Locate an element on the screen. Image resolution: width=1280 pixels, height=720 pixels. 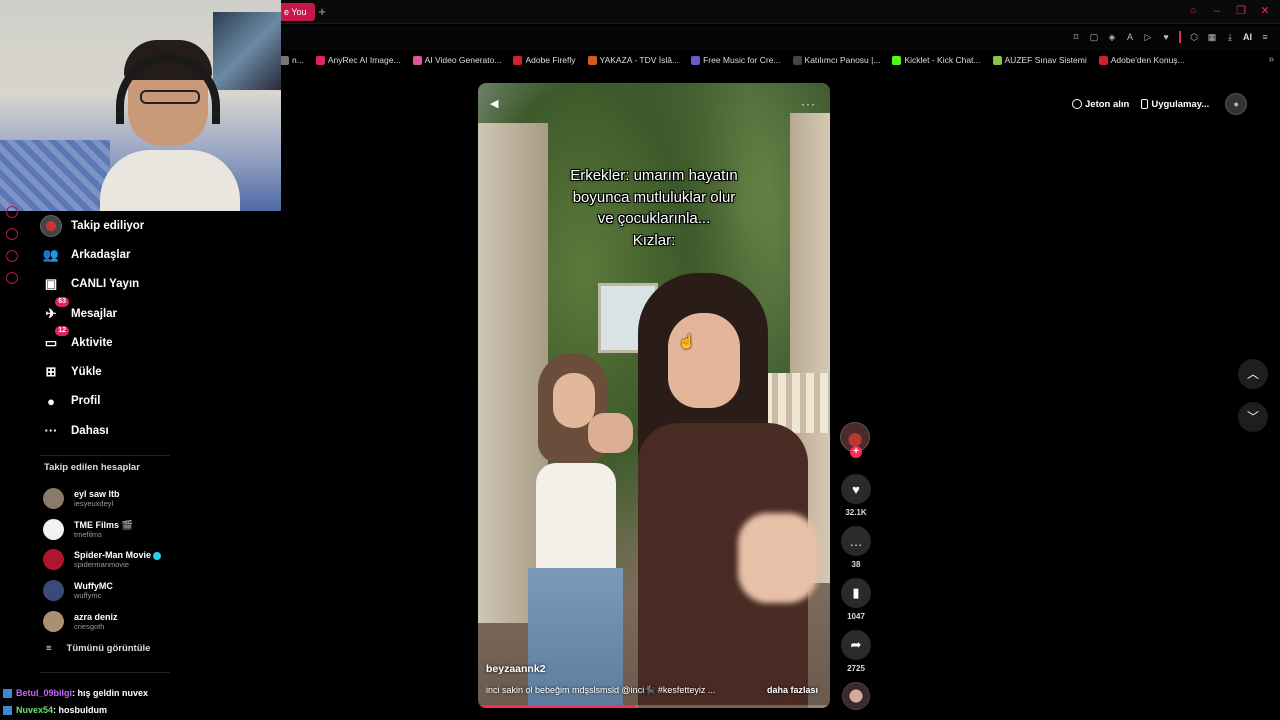
sidebar-item-activity: ▭ 12 Aktivite is located at coordinates (140, 341).